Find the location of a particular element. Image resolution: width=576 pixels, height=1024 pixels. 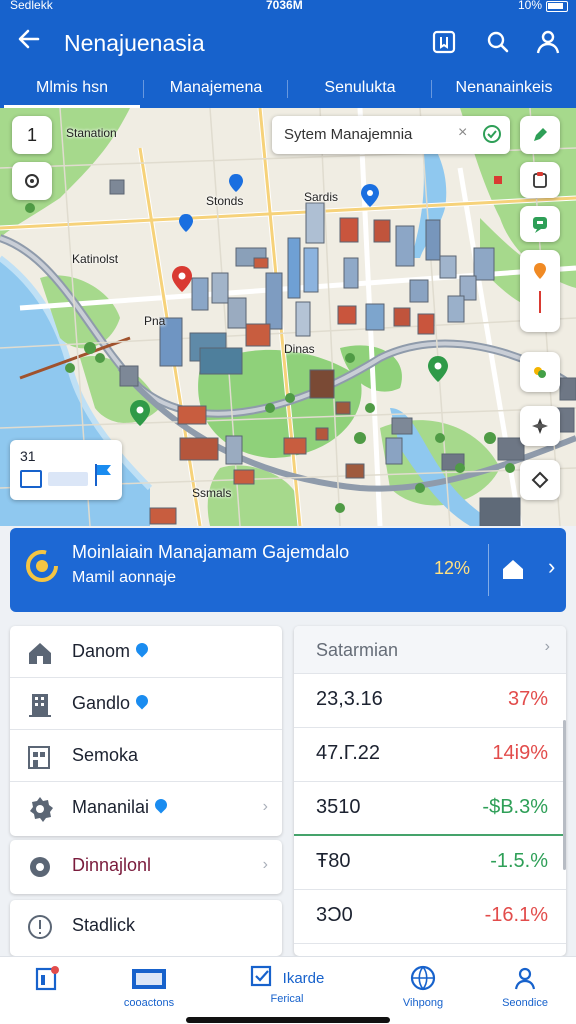

legend-box-icon is located at coordinates (31, 479).